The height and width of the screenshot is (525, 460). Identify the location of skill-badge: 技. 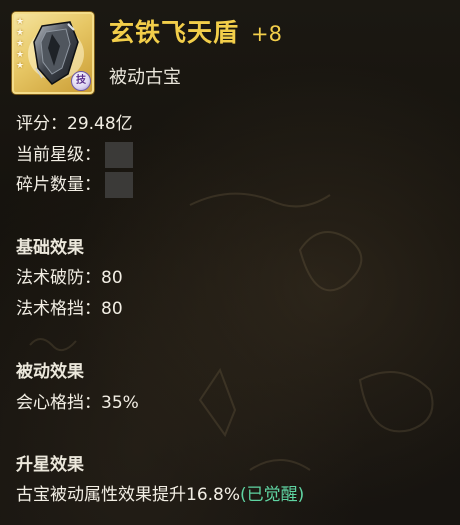
(81, 81).